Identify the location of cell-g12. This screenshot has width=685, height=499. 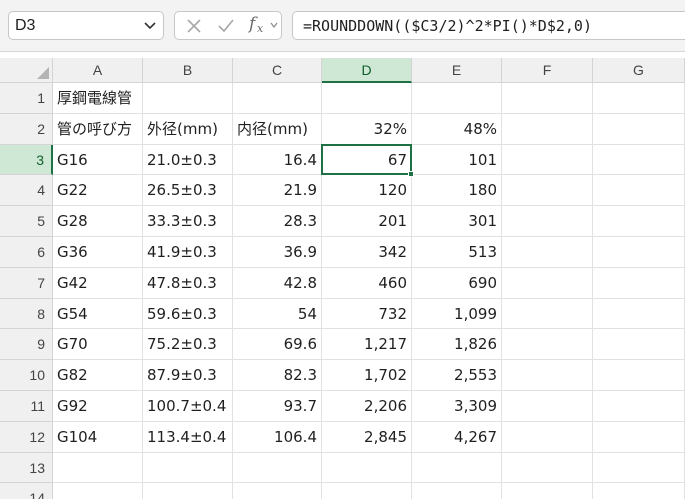
(639, 437).